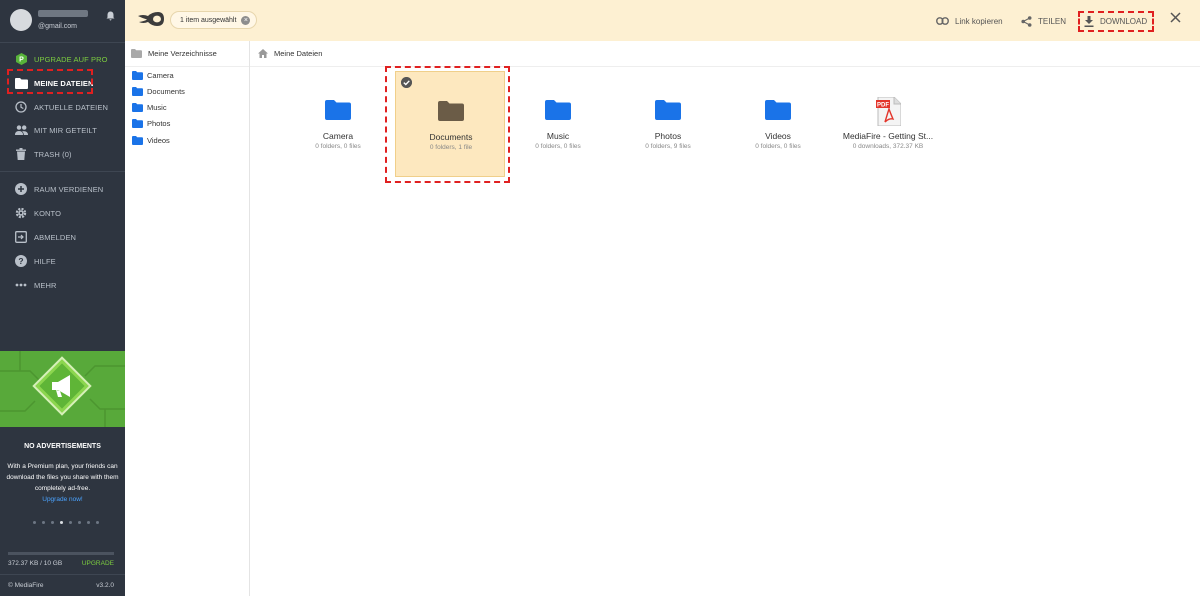  What do you see at coordinates (338, 124) in the screenshot?
I see `folder-tile: Camera 0 folders, 0 files` at bounding box center [338, 124].